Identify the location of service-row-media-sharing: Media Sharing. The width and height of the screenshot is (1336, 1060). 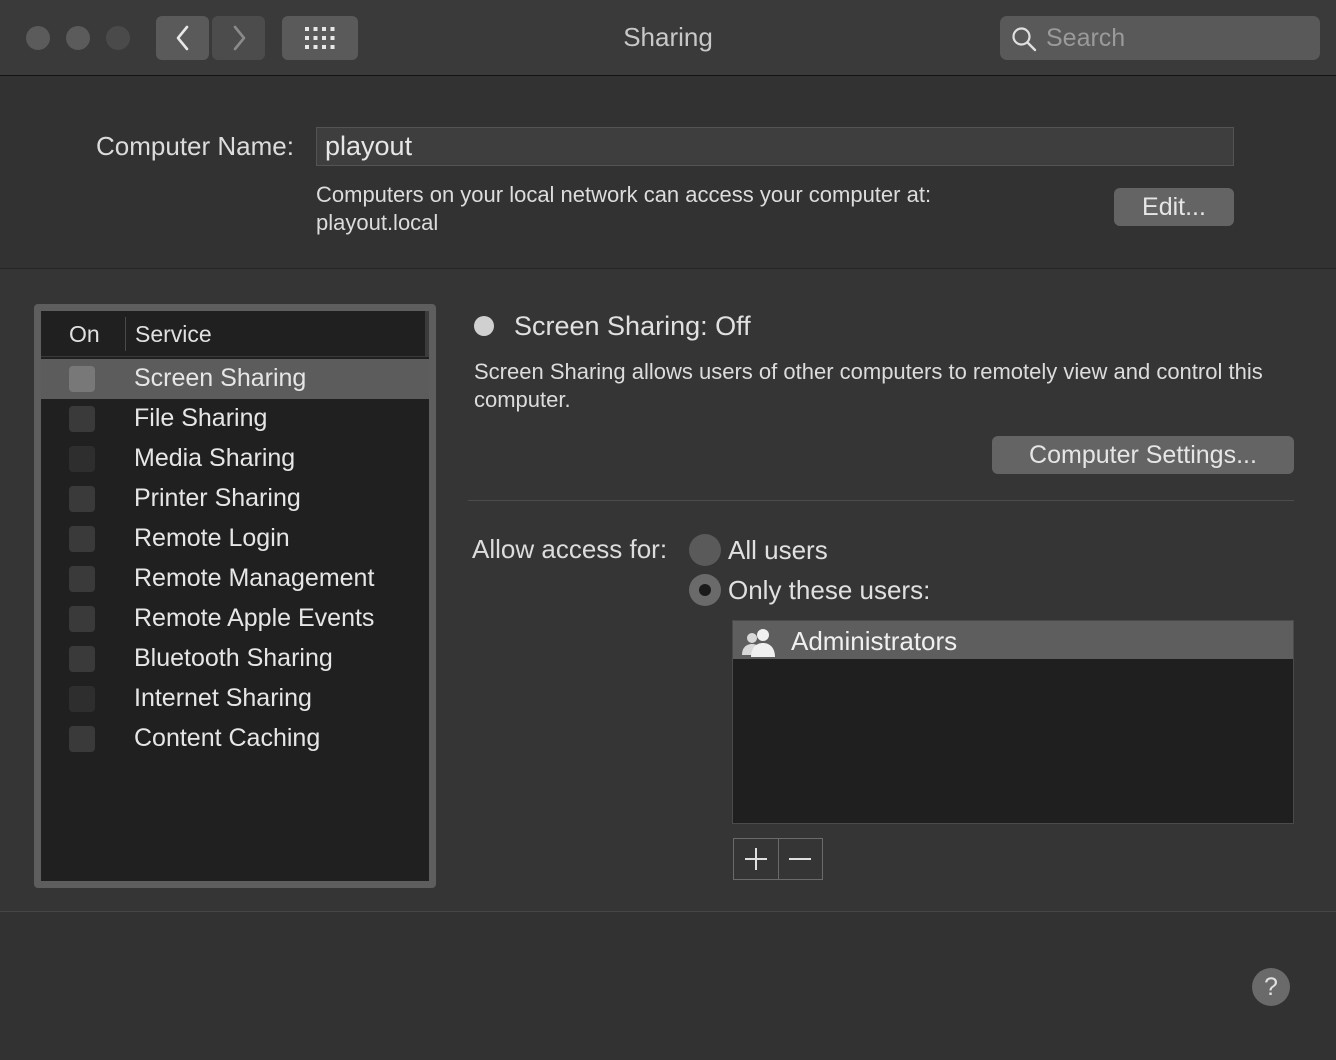
(235, 459).